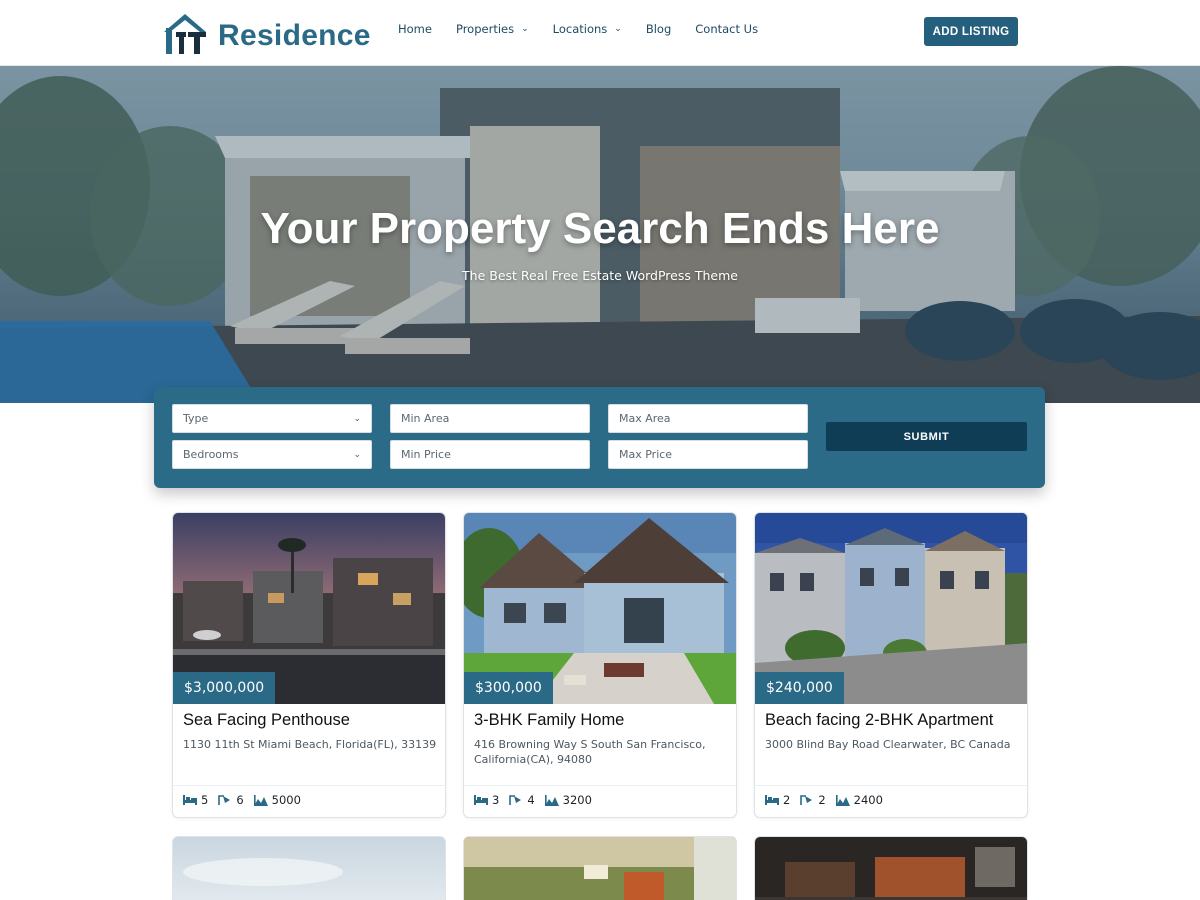 This screenshot has width=1200, height=900. I want to click on bathrooms-count: 2, so click(822, 800).